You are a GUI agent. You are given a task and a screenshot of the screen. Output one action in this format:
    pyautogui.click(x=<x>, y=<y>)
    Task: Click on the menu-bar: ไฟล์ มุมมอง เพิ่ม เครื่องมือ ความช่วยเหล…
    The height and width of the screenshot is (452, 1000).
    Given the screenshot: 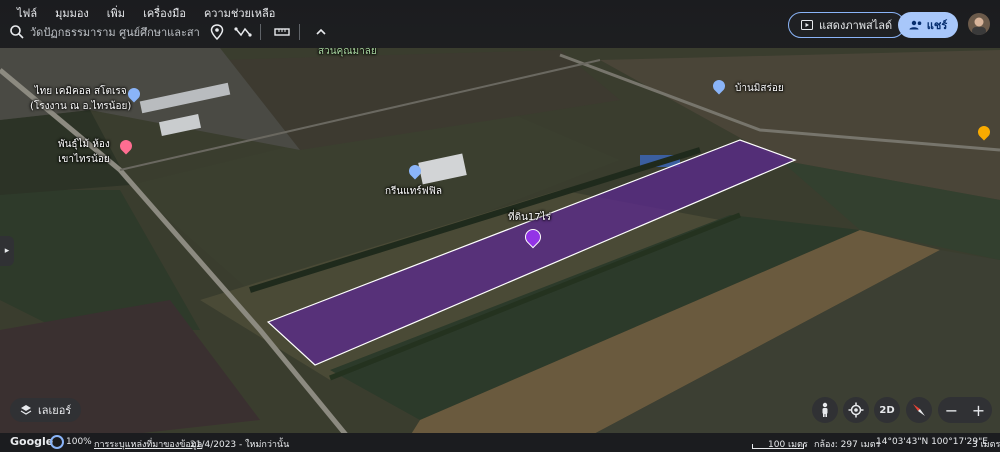 What is the action you would take?
    pyautogui.click(x=146, y=13)
    